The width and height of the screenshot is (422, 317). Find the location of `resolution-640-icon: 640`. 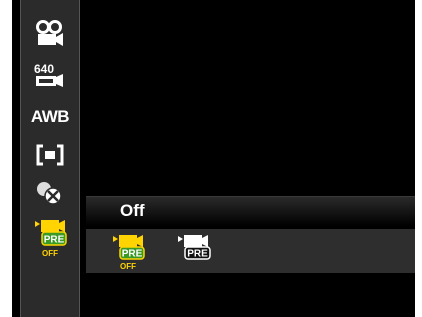

resolution-640-icon: 640 is located at coordinates (48, 74).